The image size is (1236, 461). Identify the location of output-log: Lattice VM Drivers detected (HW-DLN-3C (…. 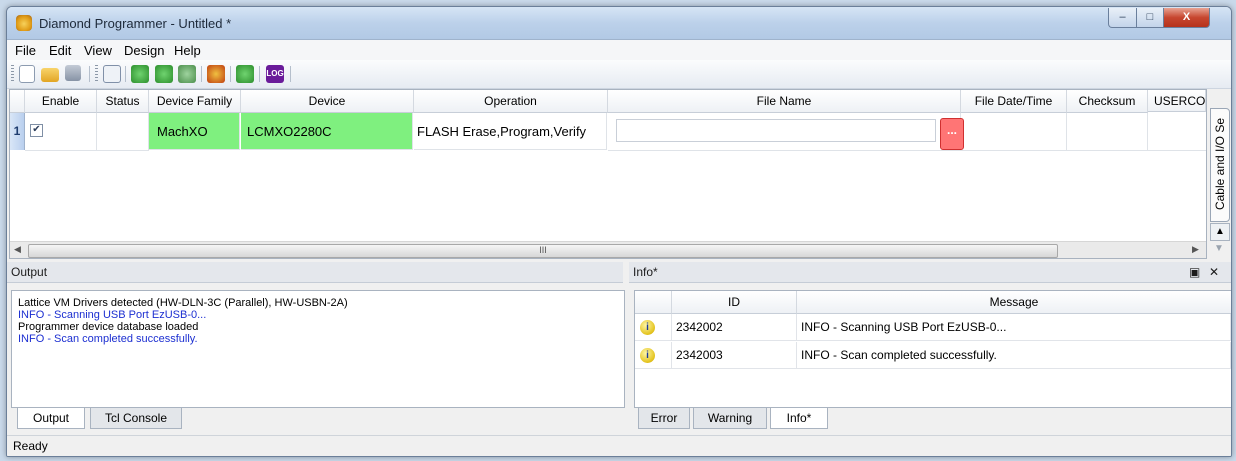
(318, 349).